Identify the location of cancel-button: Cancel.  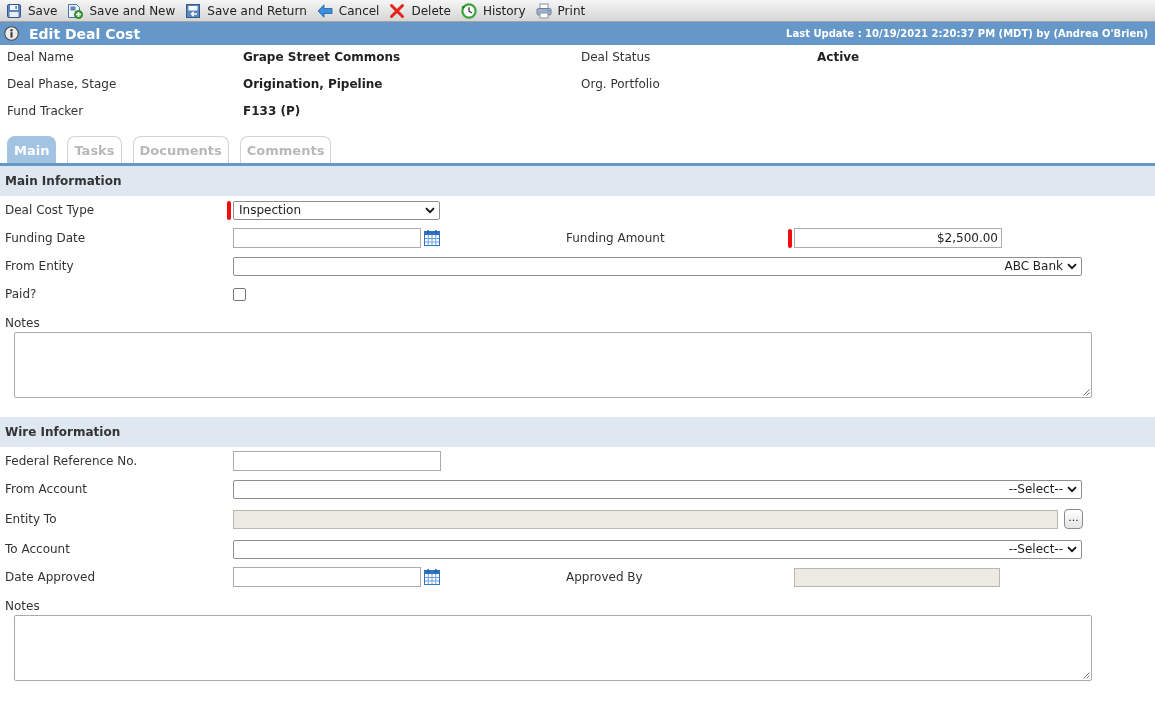
(348, 10).